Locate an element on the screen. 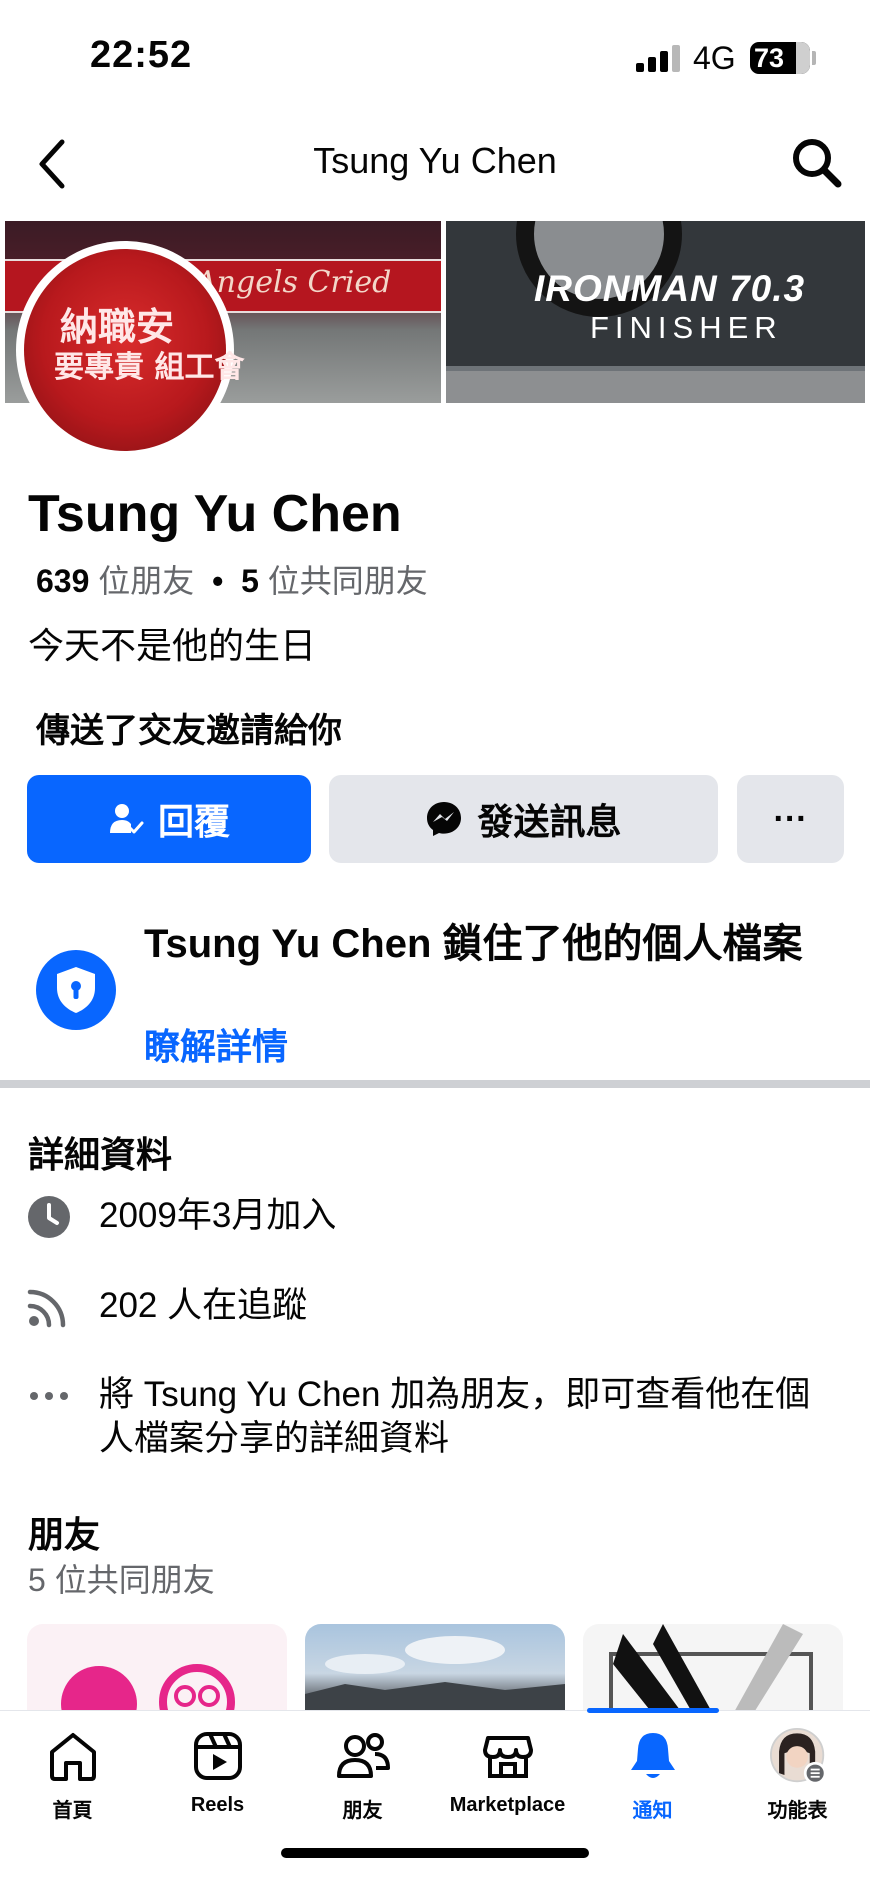 The image size is (870, 1883). bell-icon is located at coordinates (653, 1756).